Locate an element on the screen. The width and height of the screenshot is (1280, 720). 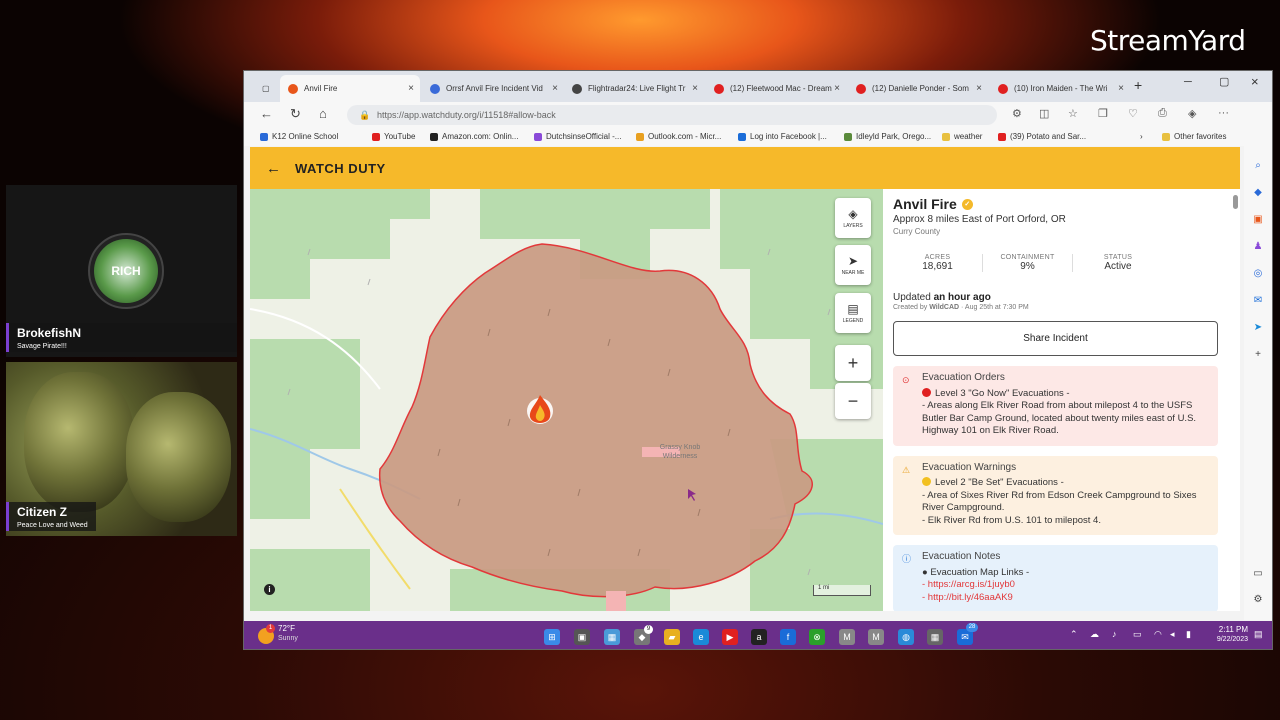
new-tab-icon: + is located at coordinates (1138, 85).